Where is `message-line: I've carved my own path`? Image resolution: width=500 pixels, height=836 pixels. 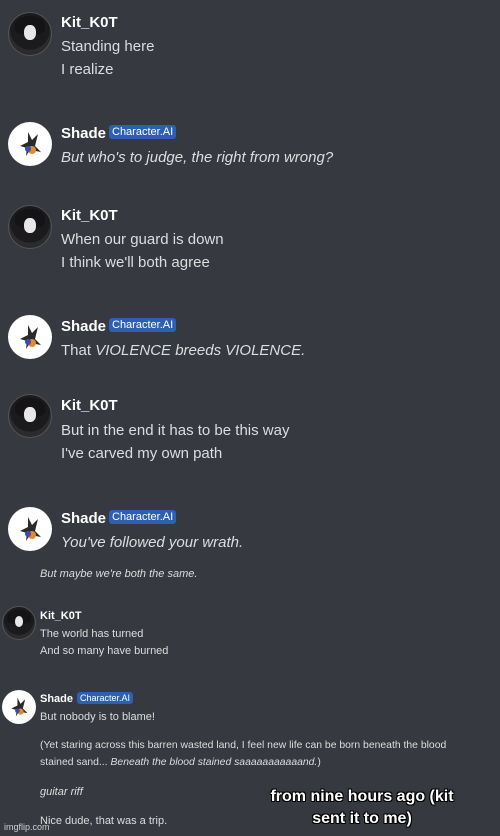 message-line: I've carved my own path is located at coordinates (142, 453).